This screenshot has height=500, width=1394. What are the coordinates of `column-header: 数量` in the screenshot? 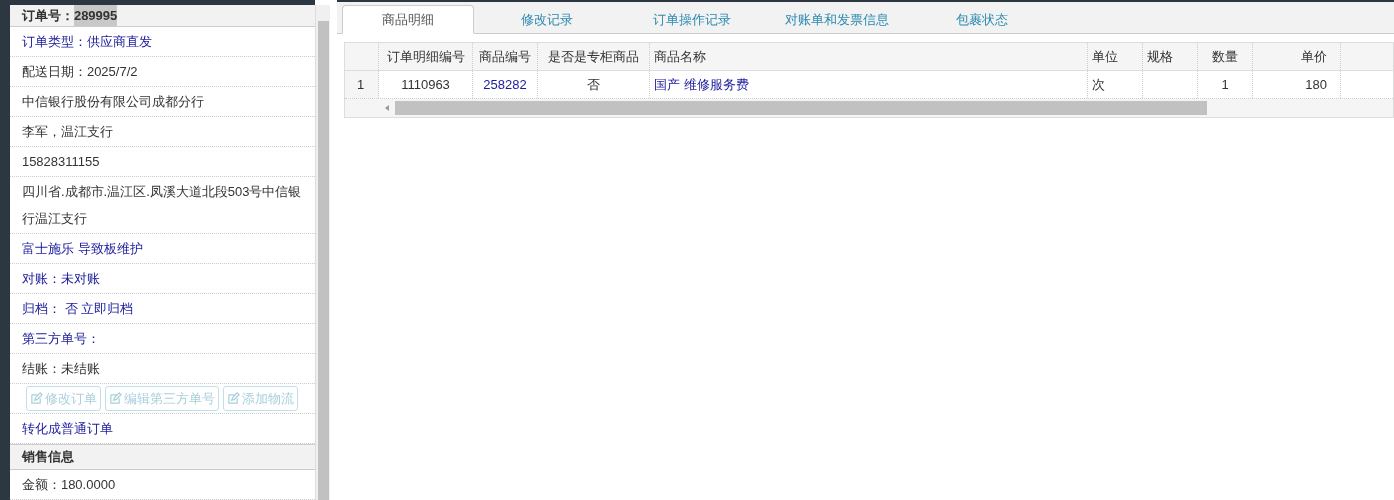 It's located at (1225, 56).